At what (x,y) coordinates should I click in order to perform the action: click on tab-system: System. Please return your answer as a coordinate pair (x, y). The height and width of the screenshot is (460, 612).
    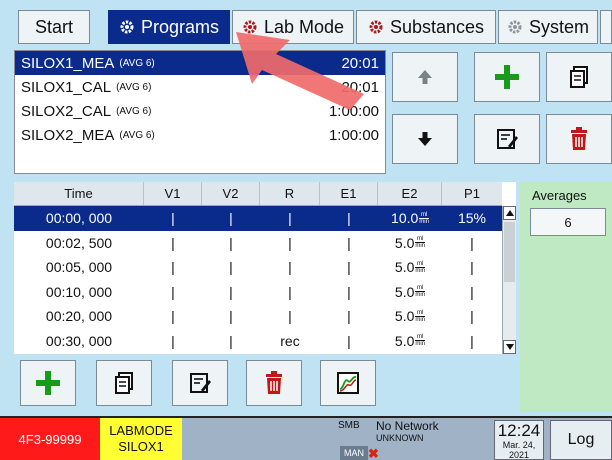
    Looking at the image, I should click on (548, 27).